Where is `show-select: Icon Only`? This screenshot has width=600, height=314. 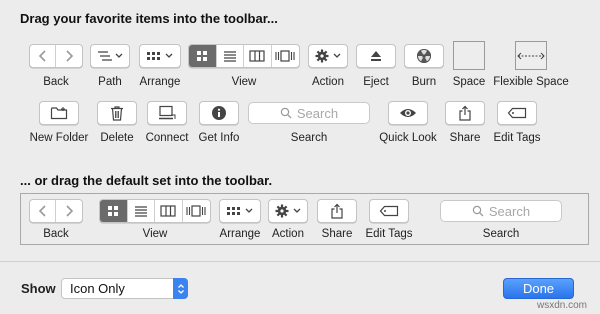 show-select: Icon Only is located at coordinates (124, 288).